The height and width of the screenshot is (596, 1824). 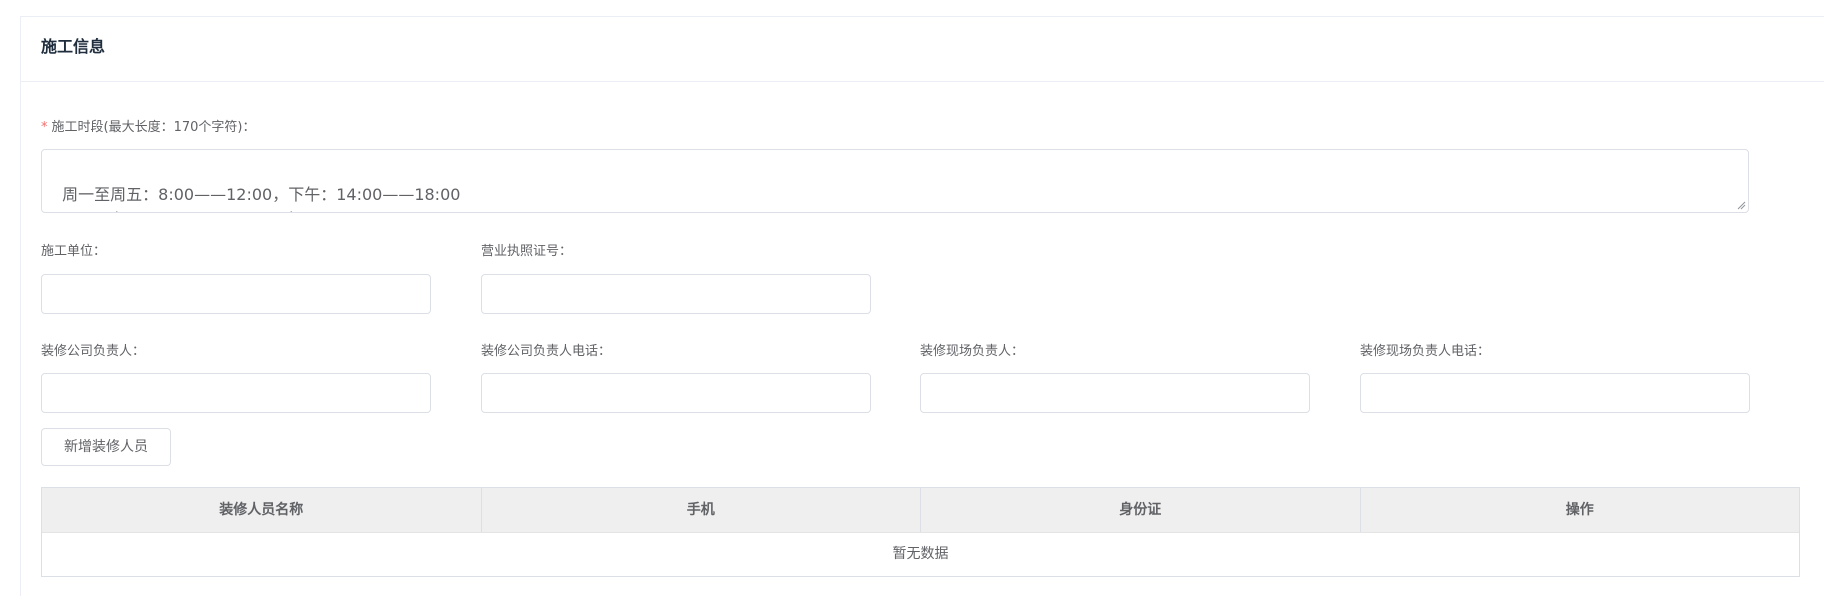 I want to click on workers-table: 装修人员名称 手机 身份证 操作 暂无数据, so click(x=920, y=532).